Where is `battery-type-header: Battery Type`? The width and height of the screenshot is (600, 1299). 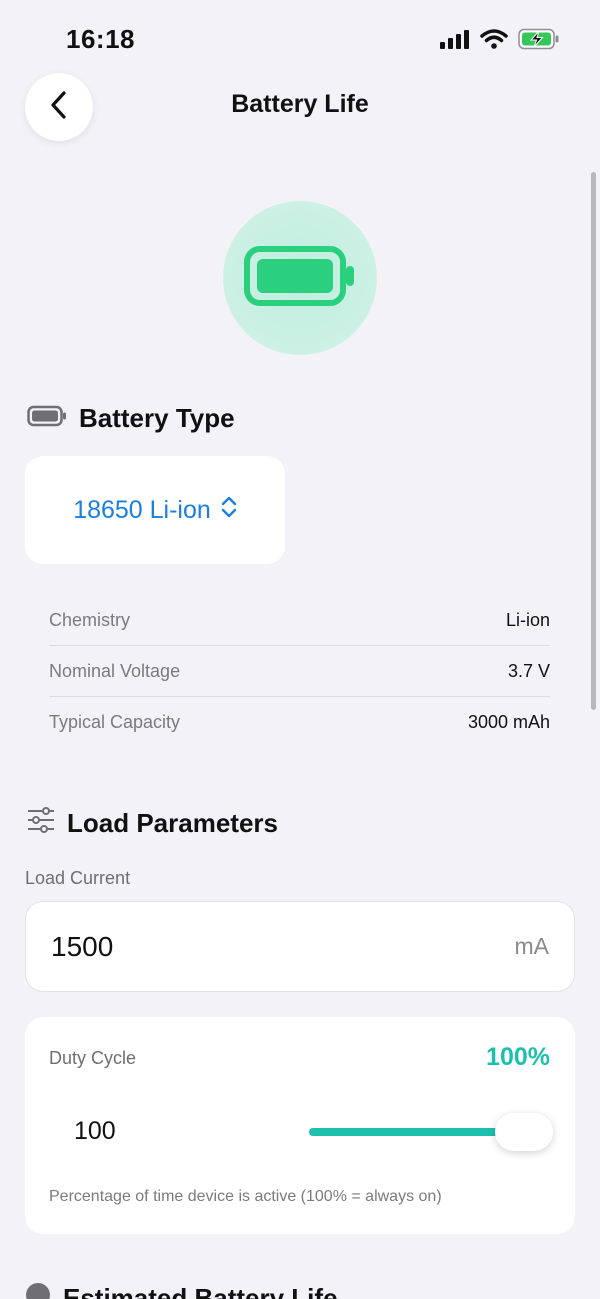 battery-type-header: Battery Type is located at coordinates (131, 418).